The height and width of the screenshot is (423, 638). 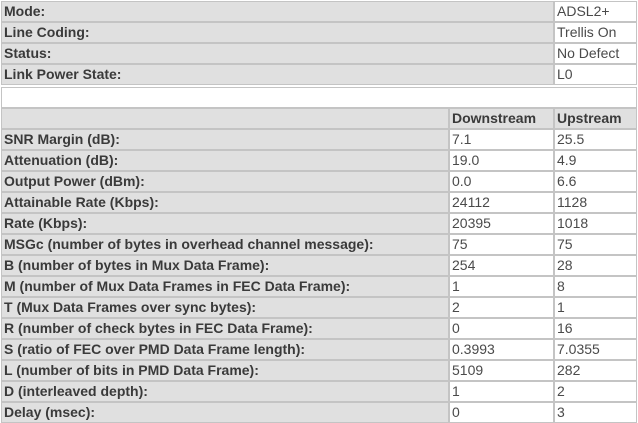 I want to click on stat-label: Rate (Kbps):, so click(x=225, y=223).